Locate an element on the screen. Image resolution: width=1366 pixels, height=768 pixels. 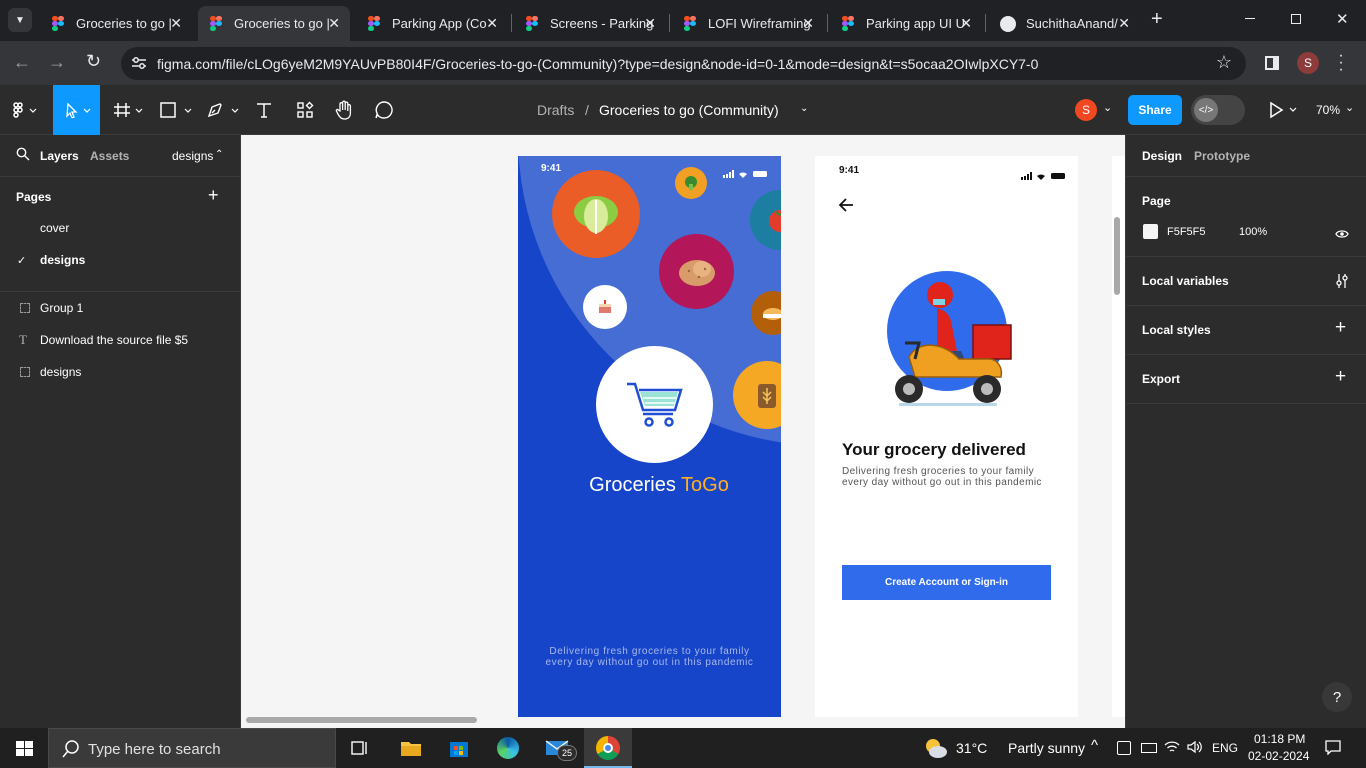
chevron-up-icon: ^ is located at coordinates (1094, 745).